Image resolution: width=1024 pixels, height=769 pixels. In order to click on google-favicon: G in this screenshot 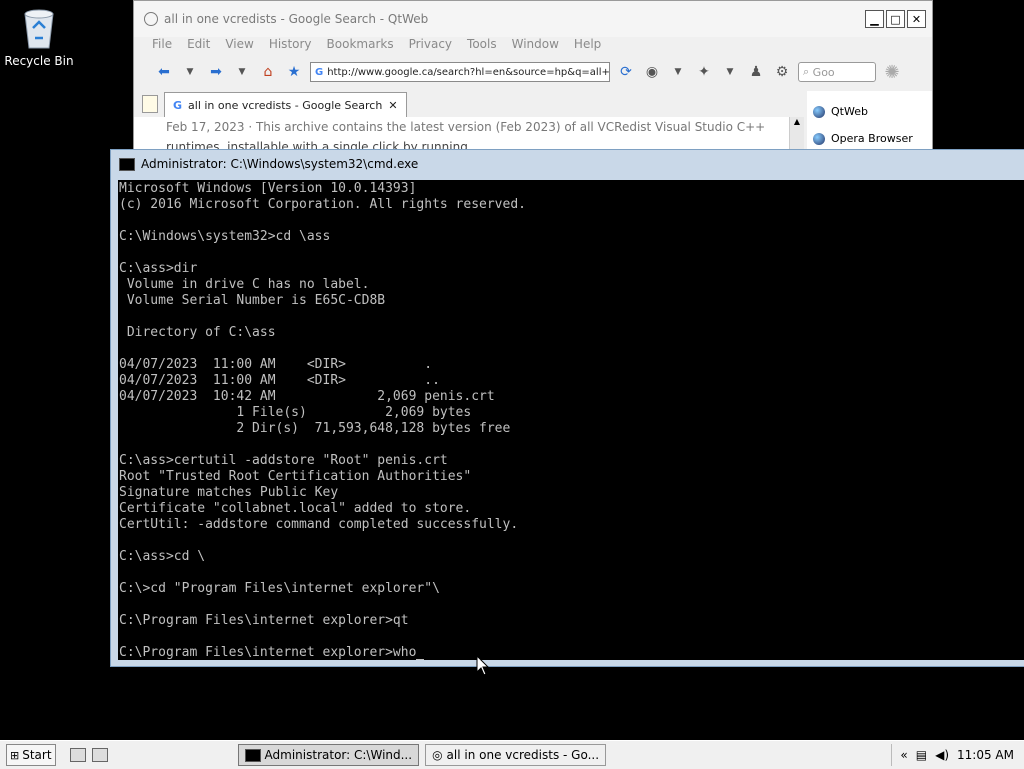, I will do `click(319, 72)`.